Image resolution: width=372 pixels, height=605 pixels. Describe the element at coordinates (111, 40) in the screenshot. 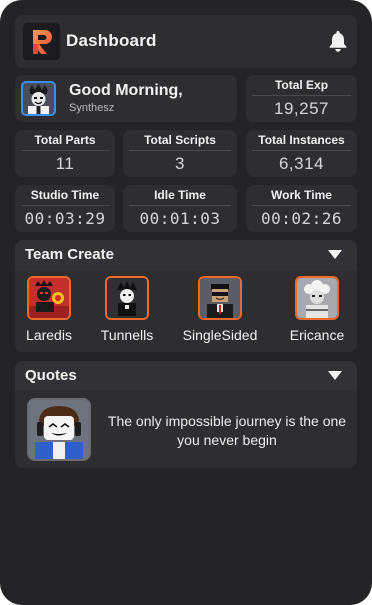

I see `page-title: Dashboard` at that location.